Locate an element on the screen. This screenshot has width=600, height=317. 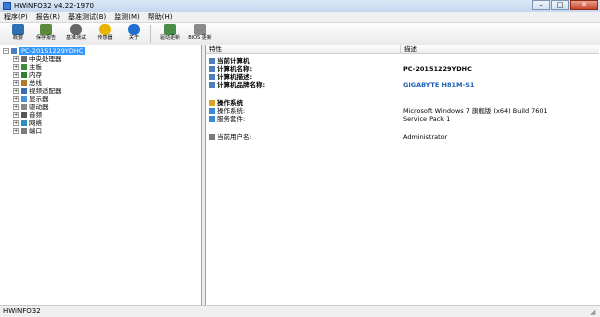
maximize-button: □ is located at coordinates (560, 5).